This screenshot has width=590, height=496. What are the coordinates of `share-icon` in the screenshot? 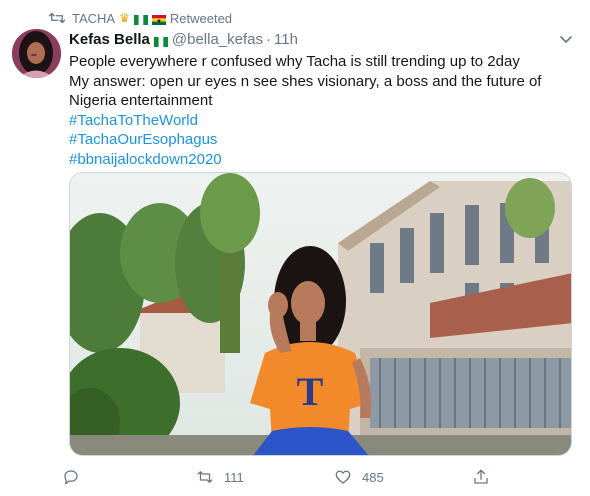 It's located at (481, 476).